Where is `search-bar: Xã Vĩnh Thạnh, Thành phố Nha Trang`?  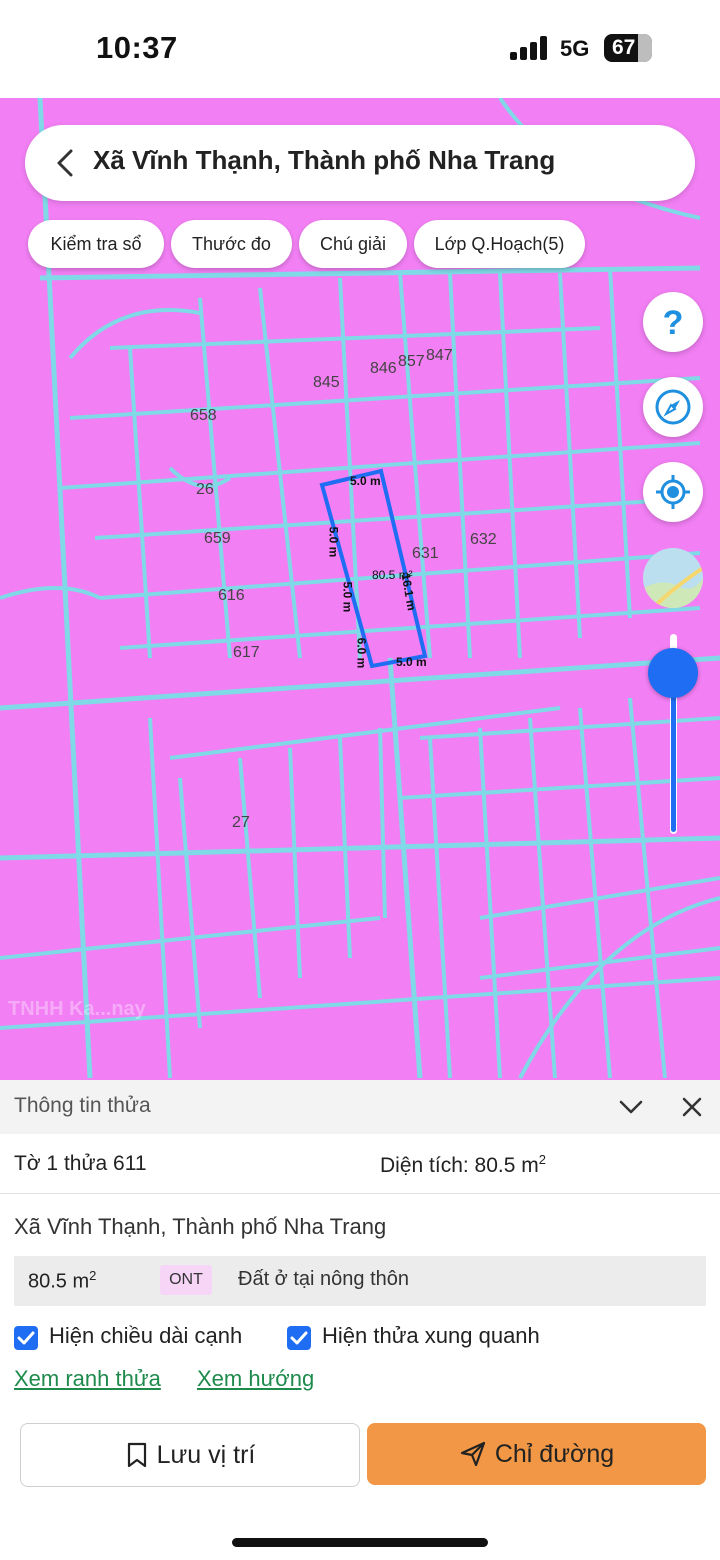
search-bar: Xã Vĩnh Thạnh, Thành phố Nha Trang is located at coordinates (360, 163).